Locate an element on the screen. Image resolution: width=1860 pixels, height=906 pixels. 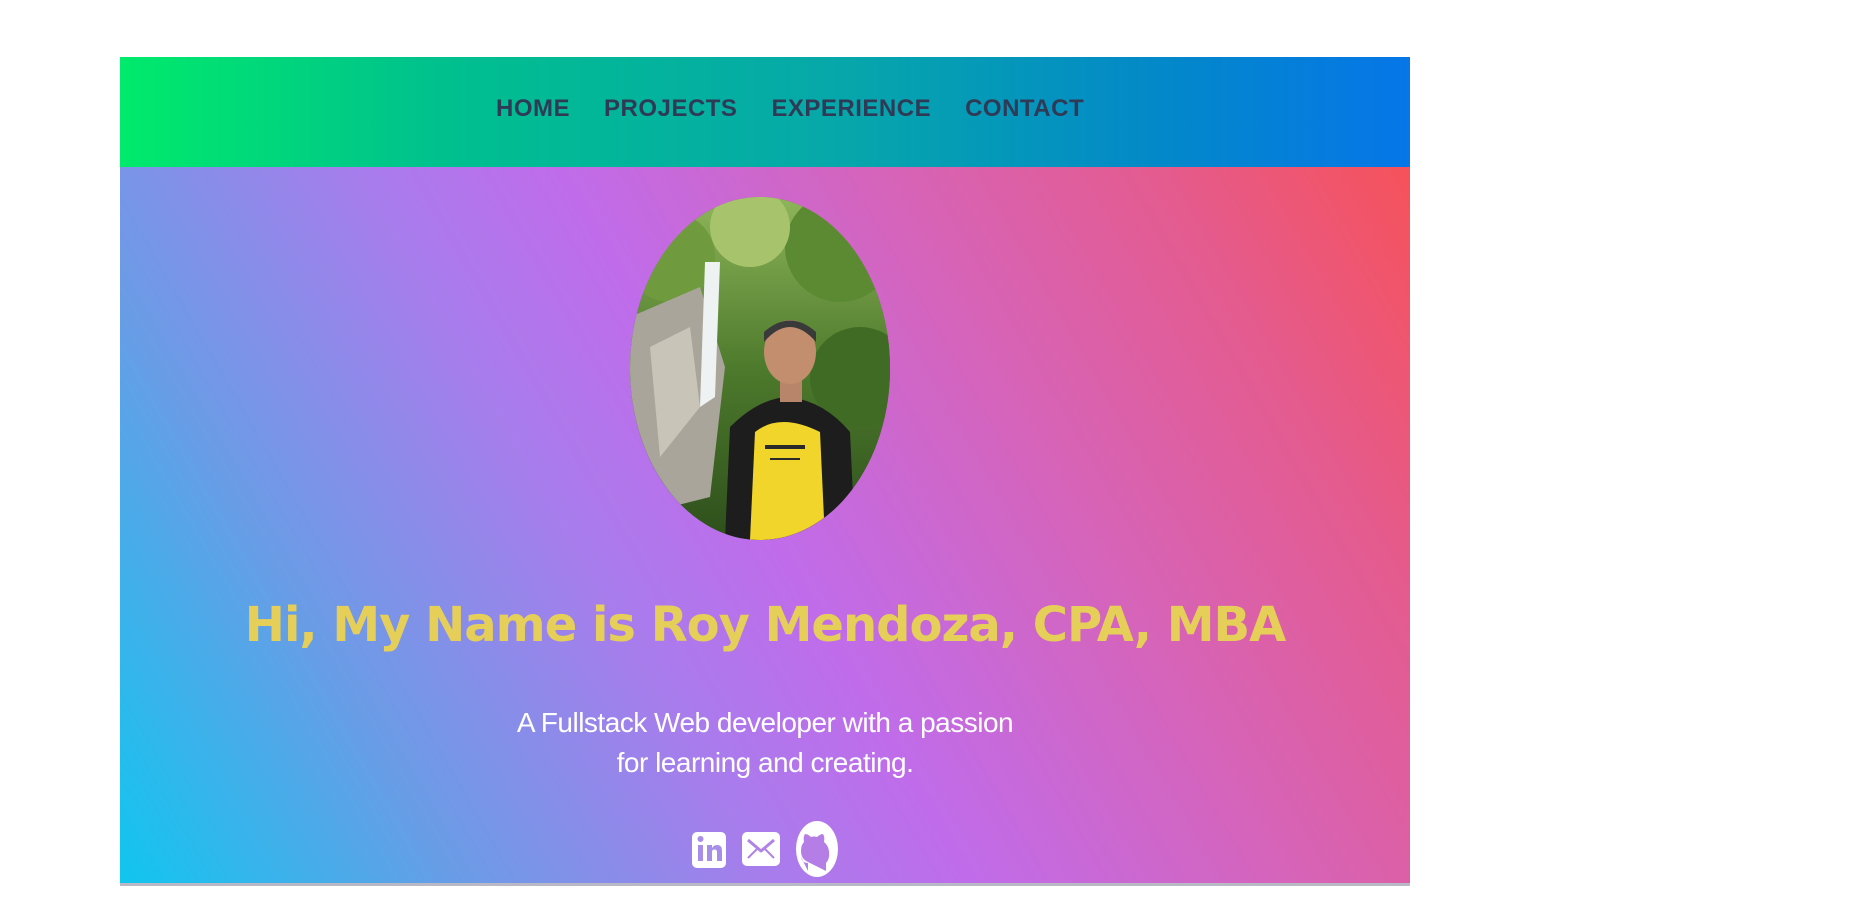
nav-projects-link: PROJECTS is located at coordinates (670, 109).